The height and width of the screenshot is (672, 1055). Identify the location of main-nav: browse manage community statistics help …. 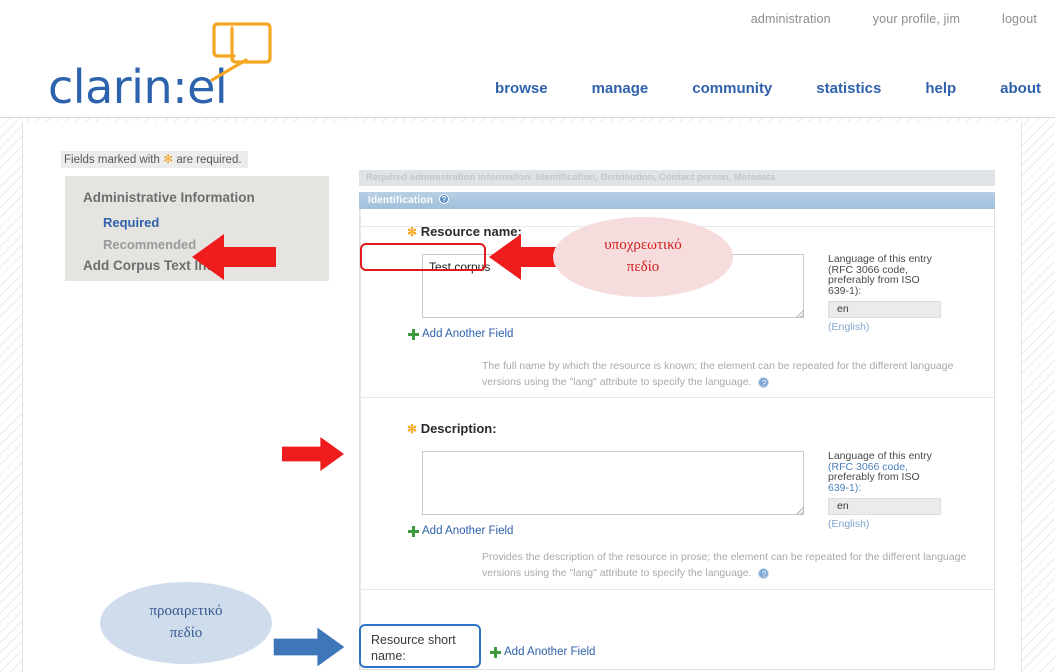
(768, 88).